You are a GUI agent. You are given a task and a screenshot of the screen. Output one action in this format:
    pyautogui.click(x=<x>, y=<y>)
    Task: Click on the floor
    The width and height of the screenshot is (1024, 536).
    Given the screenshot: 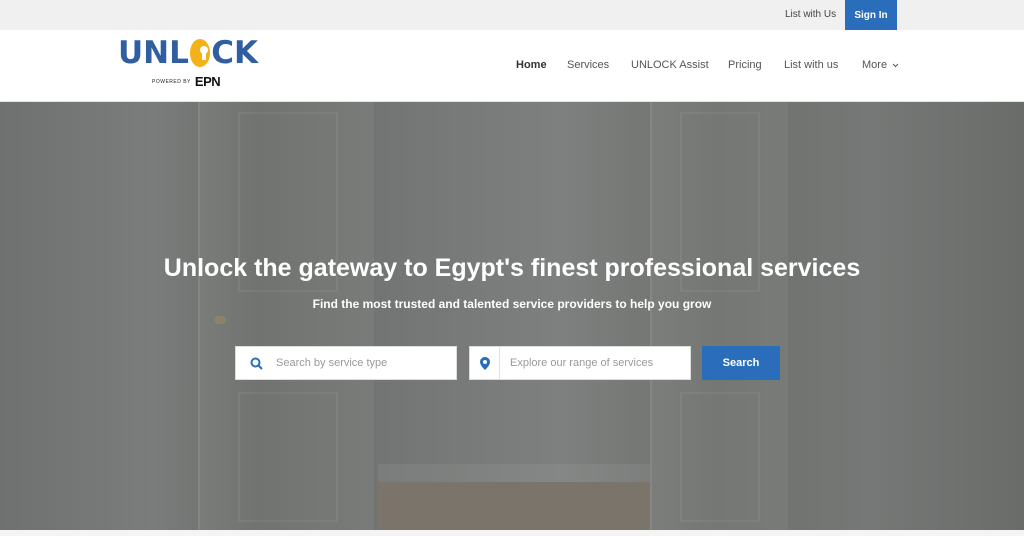 What is the action you would take?
    pyautogui.click(x=514, y=506)
    